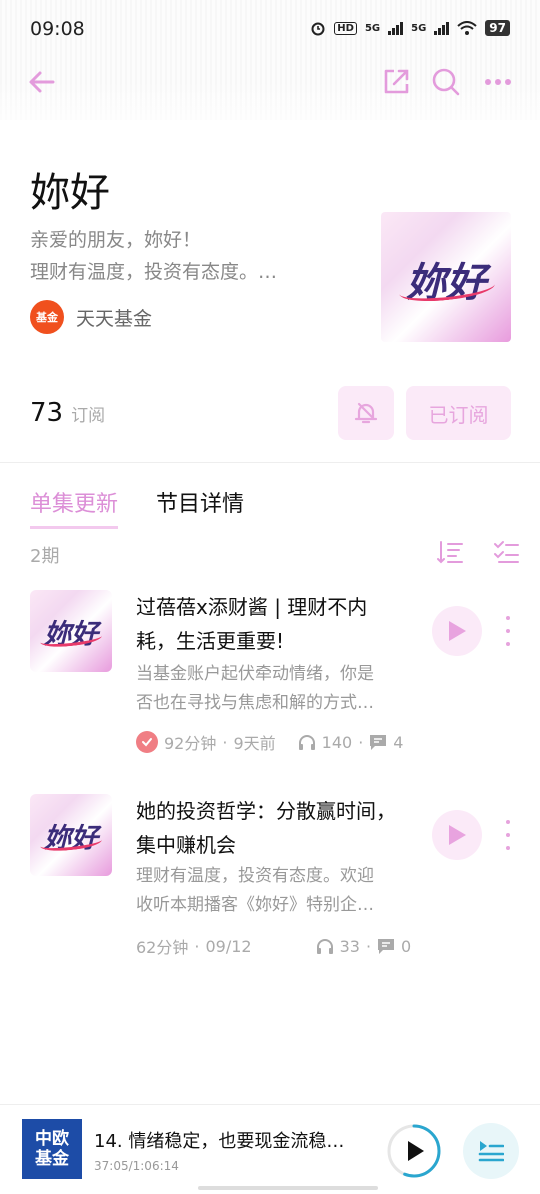 Image resolution: width=540 pixels, height=1194 pixels. What do you see at coordinates (137, 507) in the screenshot?
I see `tab-bar: 单集更新 节目详情` at bounding box center [137, 507].